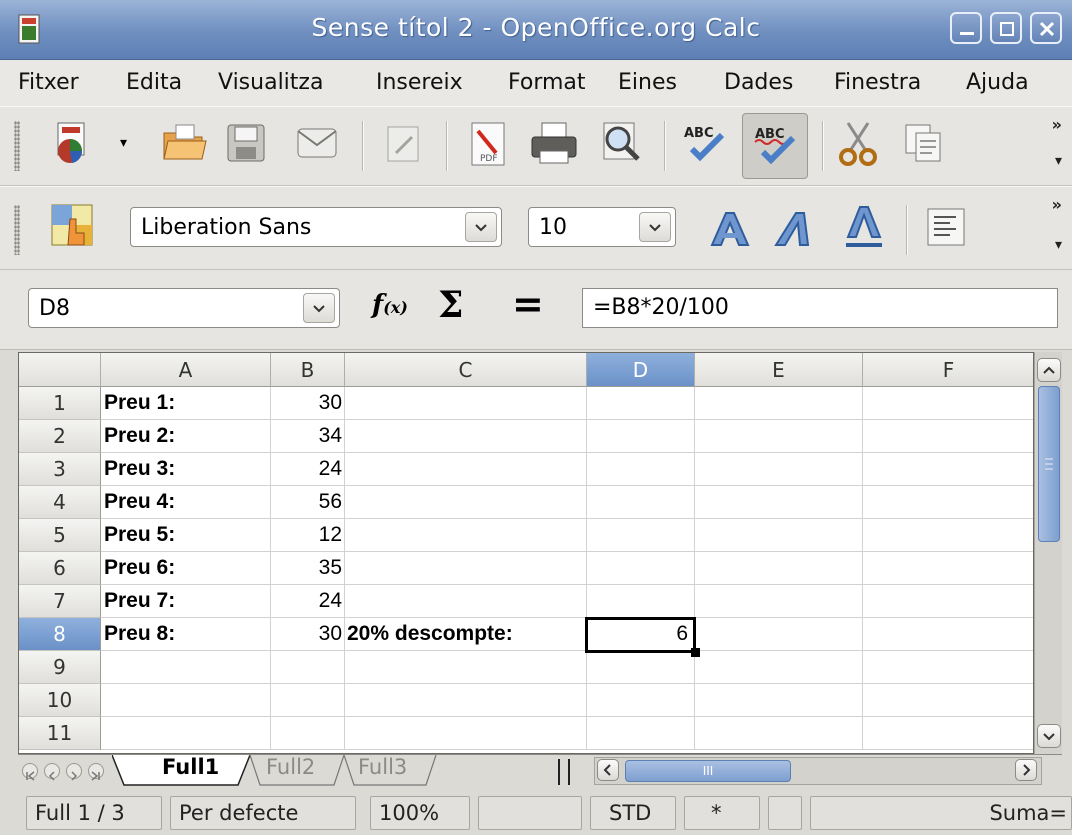 The height and width of the screenshot is (835, 1072). What do you see at coordinates (1058, 161) in the screenshot?
I see `toolbar-menu-arrow-icon: ▾` at bounding box center [1058, 161].